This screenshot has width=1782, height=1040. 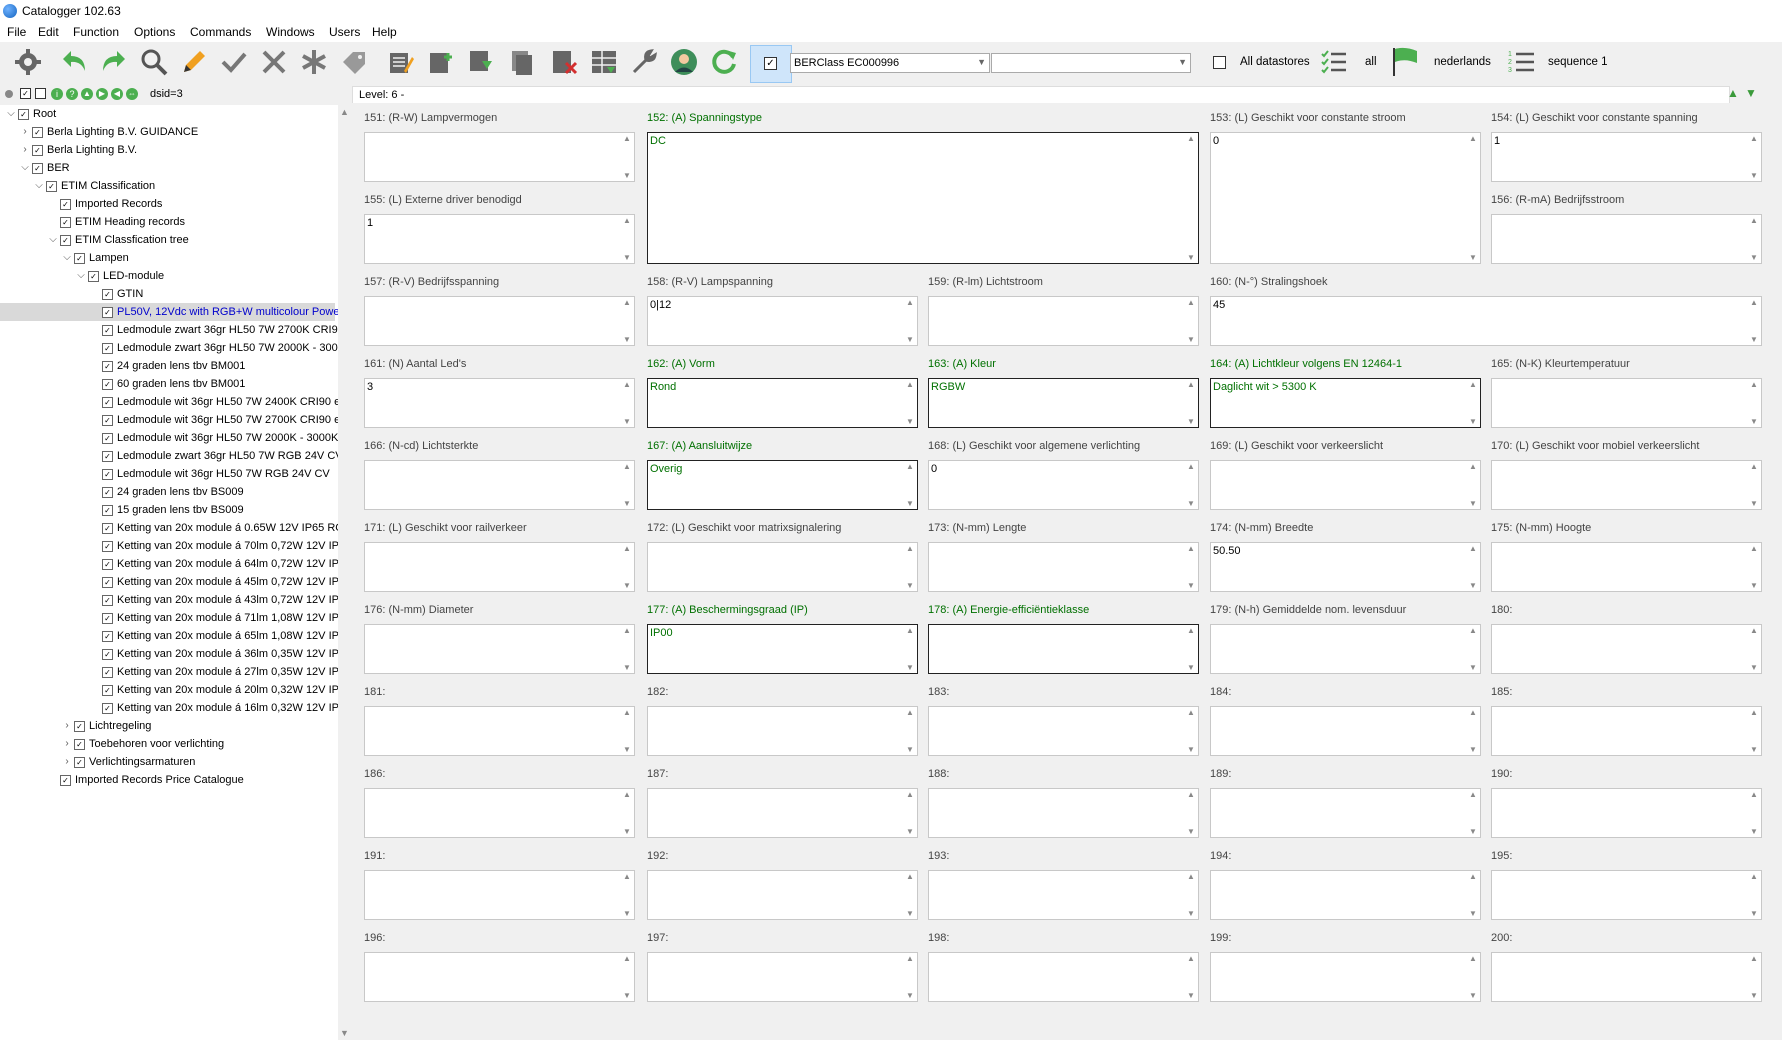 I want to click on list-check-icon, so click(x=1336, y=64).